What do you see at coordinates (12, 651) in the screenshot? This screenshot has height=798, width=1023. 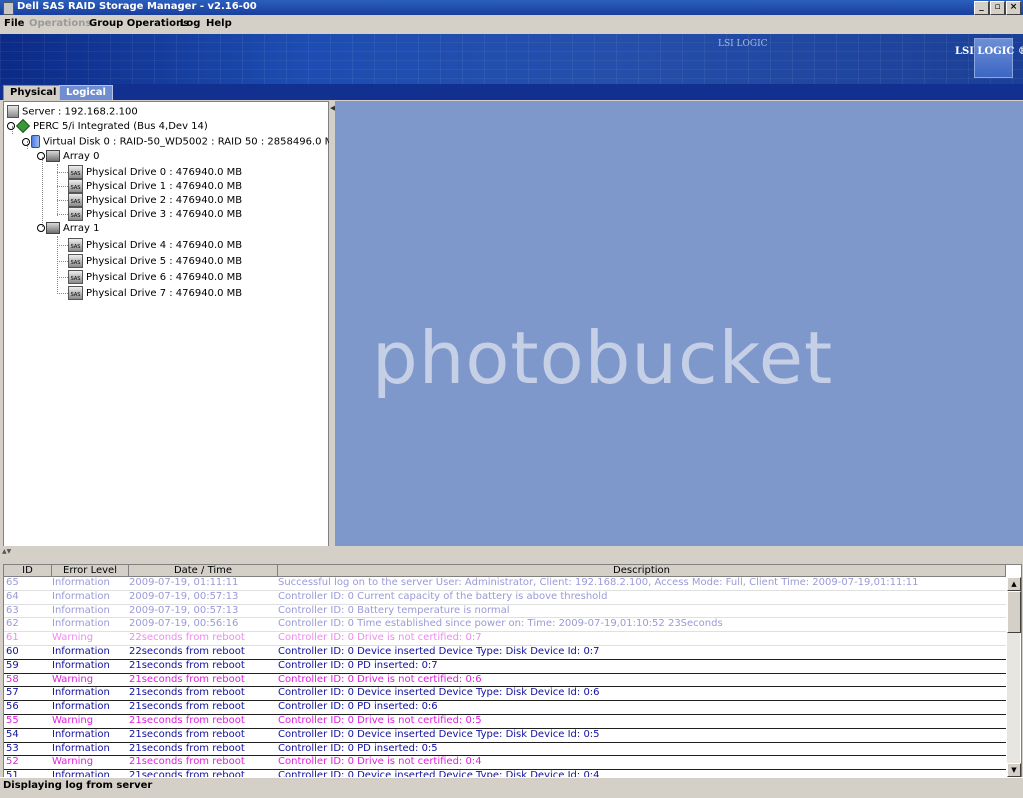 I see `log-id: 60` at bounding box center [12, 651].